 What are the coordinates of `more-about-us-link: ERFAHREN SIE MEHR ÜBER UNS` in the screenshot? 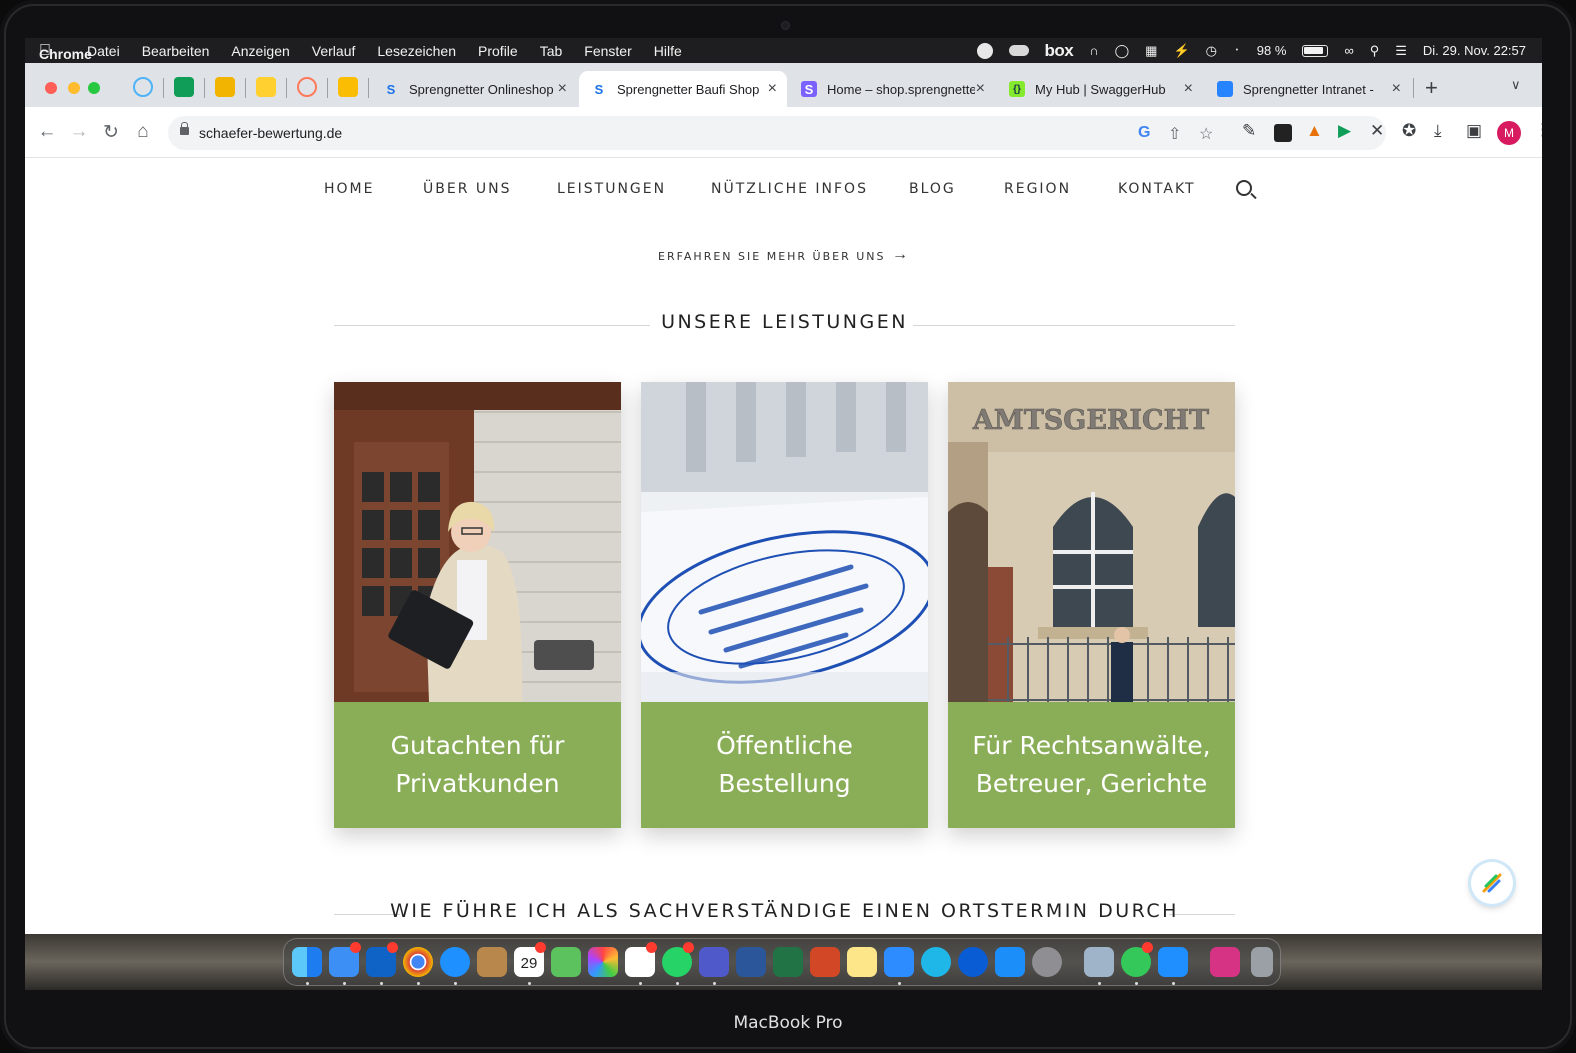 It's located at (772, 256).